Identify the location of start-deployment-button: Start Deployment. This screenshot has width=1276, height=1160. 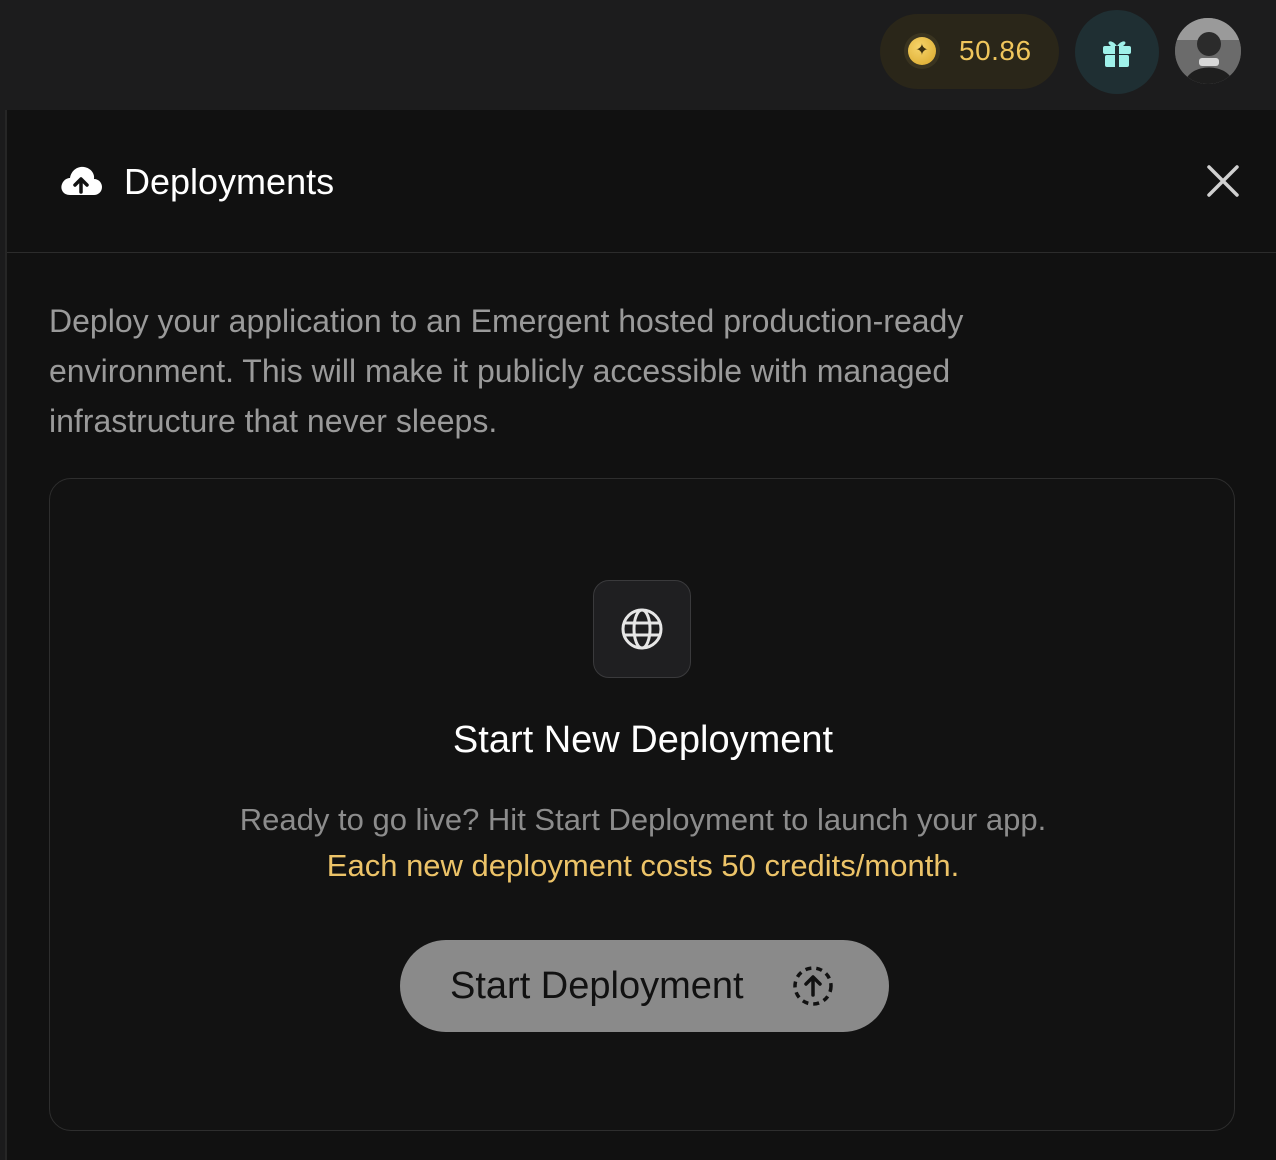
(644, 986).